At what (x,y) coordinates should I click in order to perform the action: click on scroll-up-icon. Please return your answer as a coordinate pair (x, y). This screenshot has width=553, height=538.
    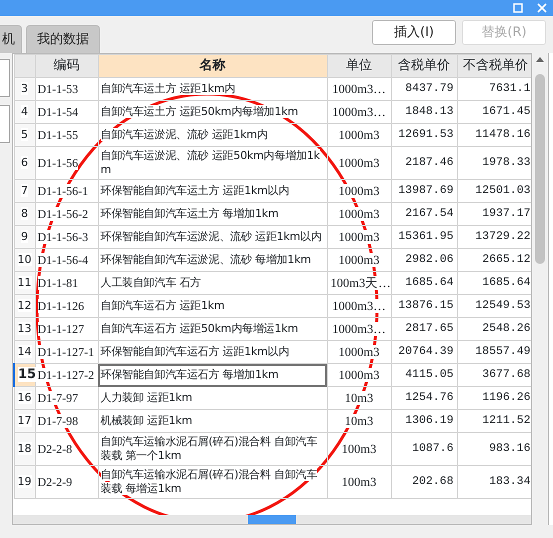
    Looking at the image, I should click on (540, 59).